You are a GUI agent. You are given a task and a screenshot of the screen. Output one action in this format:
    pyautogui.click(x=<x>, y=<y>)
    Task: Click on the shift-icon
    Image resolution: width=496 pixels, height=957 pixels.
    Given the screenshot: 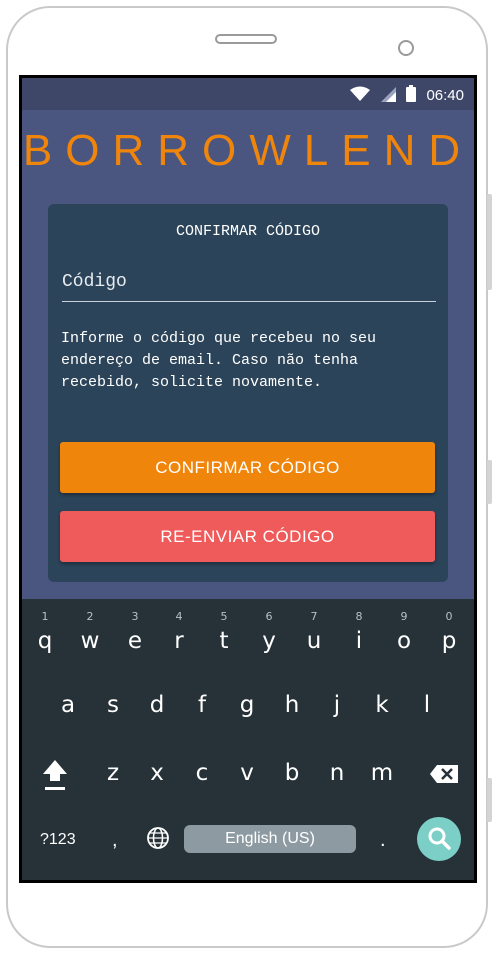 What is the action you would take?
    pyautogui.click(x=55, y=774)
    